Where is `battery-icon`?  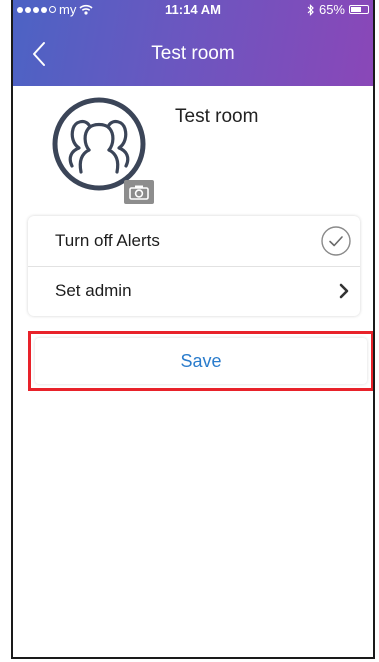
battery-icon is located at coordinates (359, 9).